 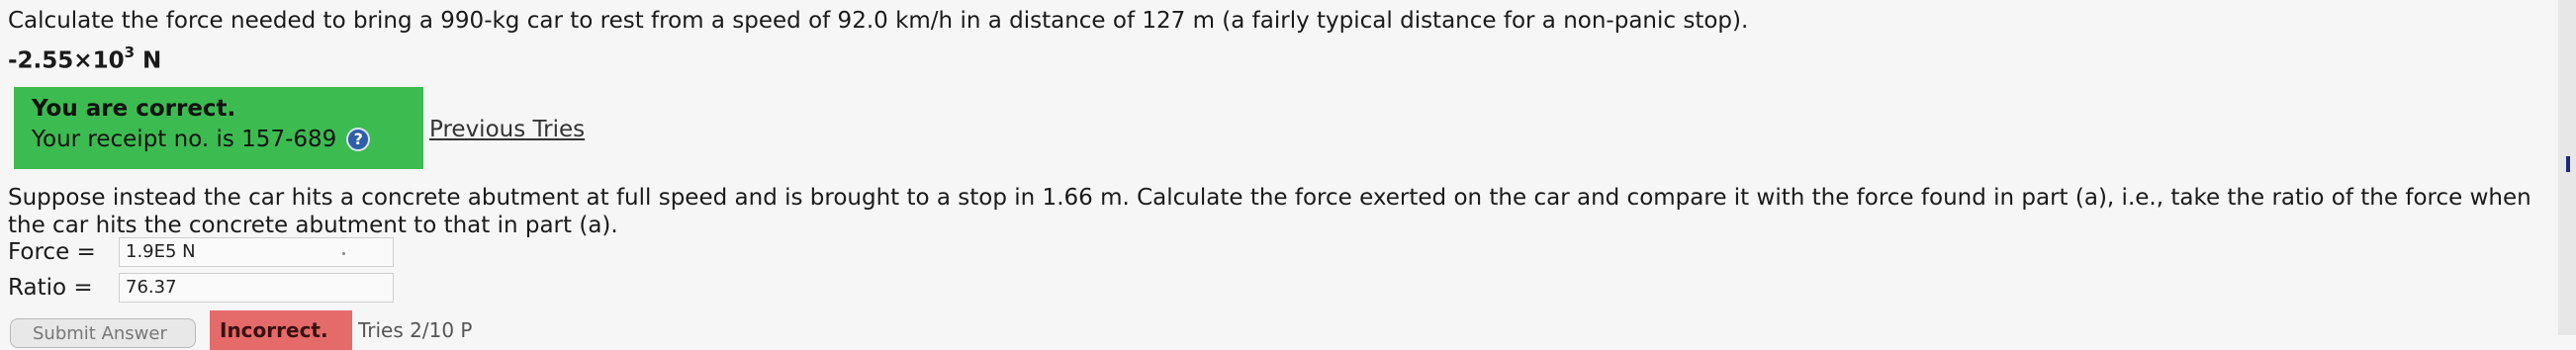 I want to click on question-circle-icon: ?, so click(x=359, y=139).